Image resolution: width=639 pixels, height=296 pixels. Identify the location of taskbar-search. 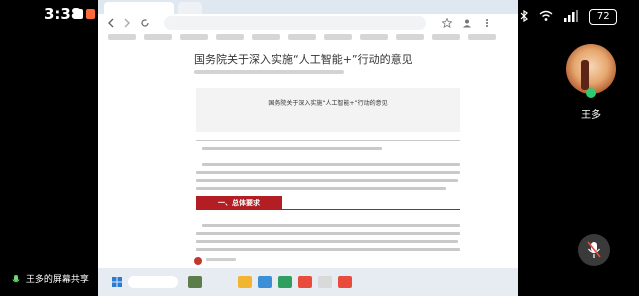
(153, 282).